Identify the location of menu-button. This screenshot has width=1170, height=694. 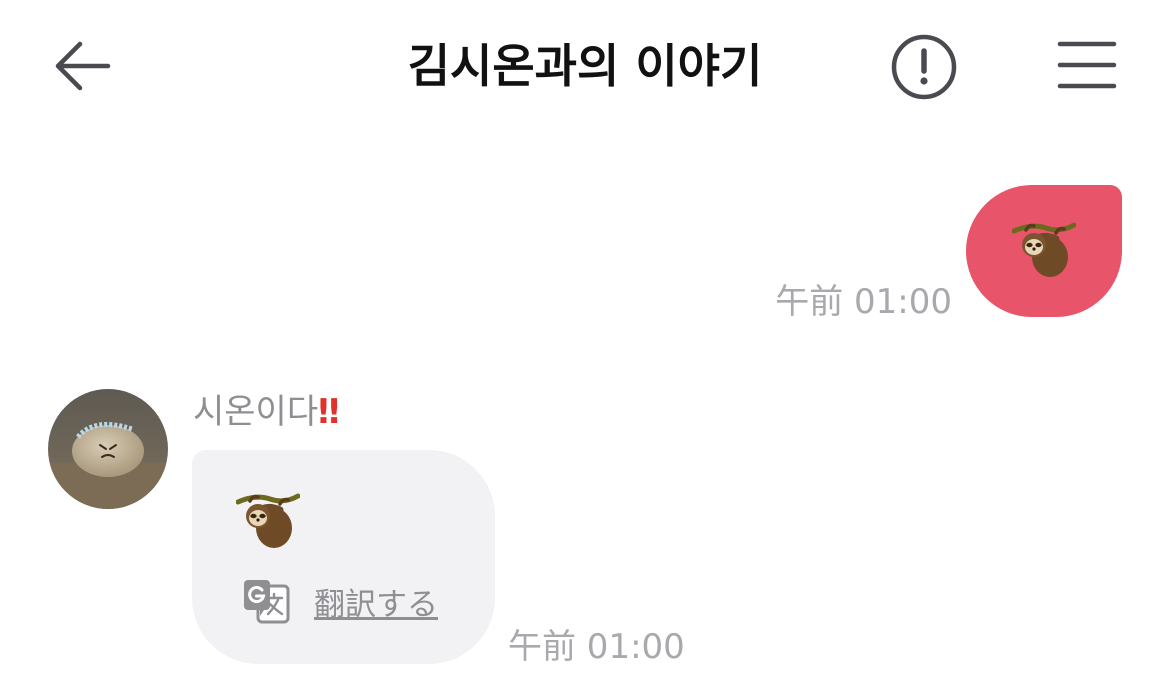
(1087, 65).